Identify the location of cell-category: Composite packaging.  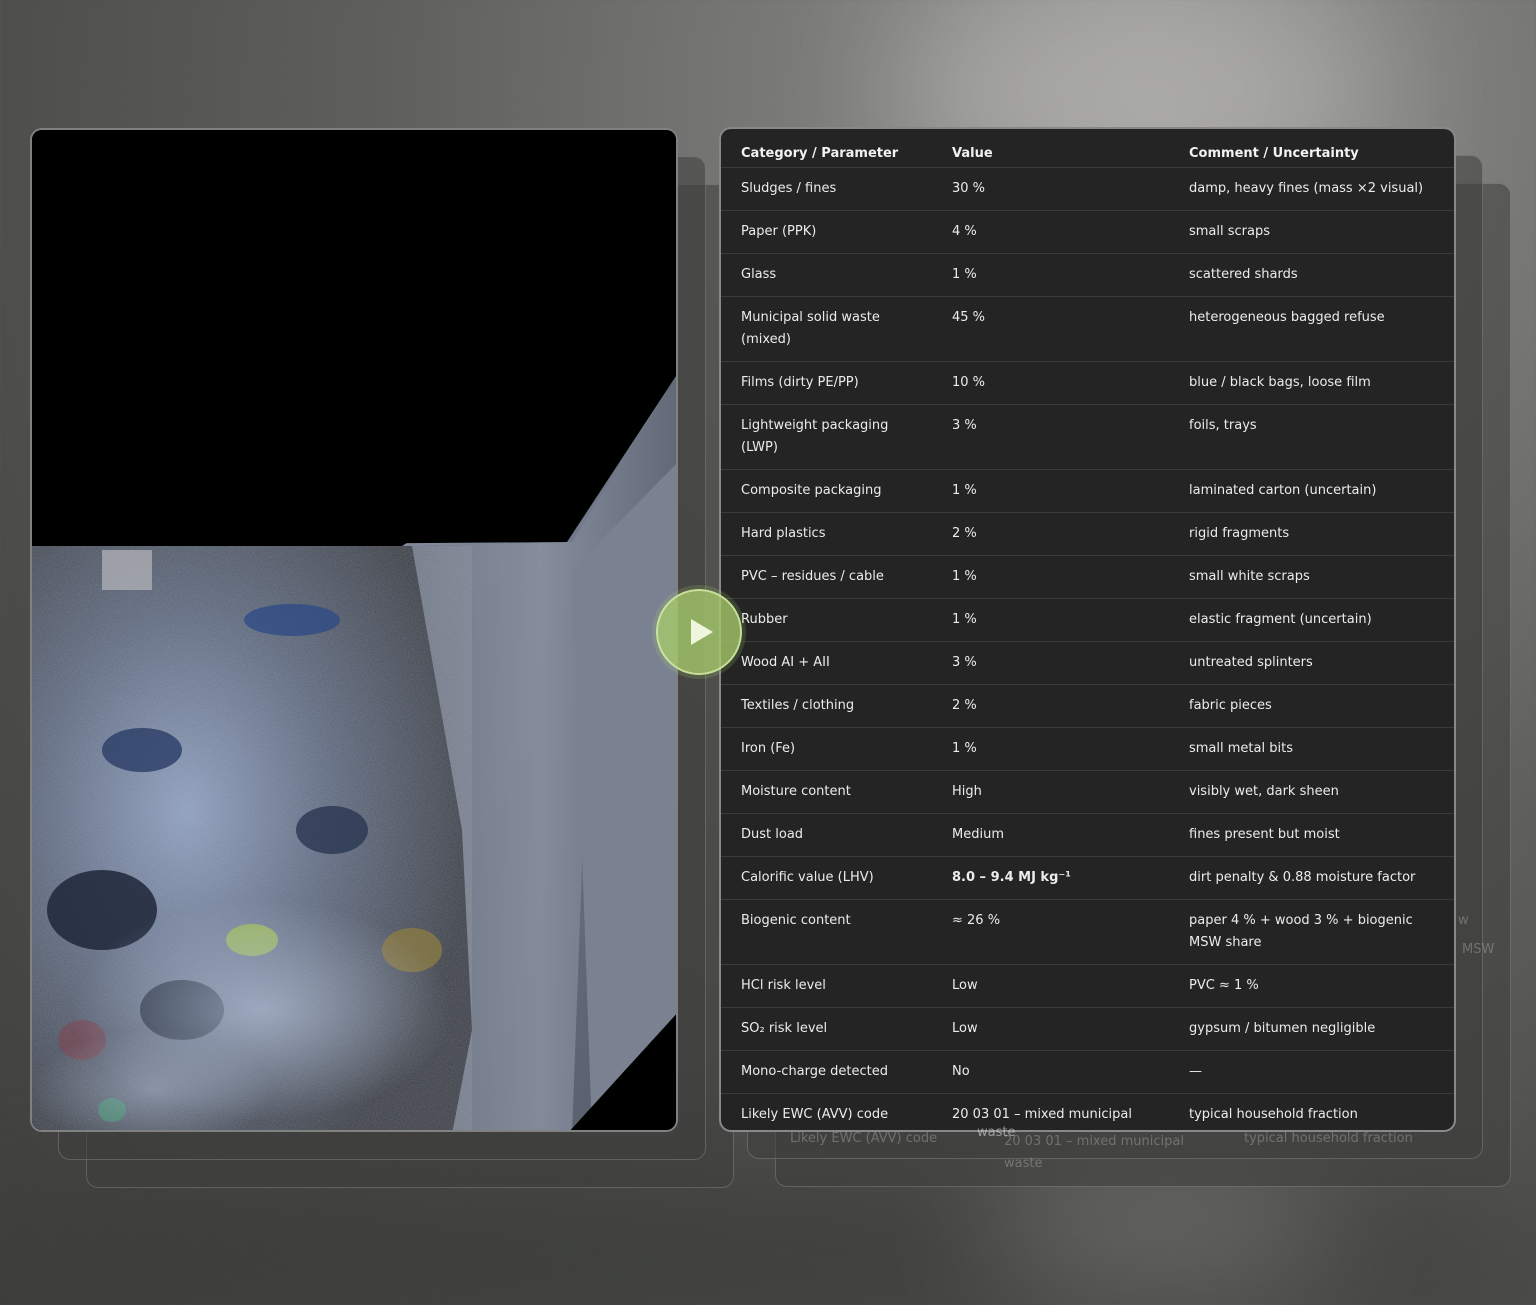
(826, 491).